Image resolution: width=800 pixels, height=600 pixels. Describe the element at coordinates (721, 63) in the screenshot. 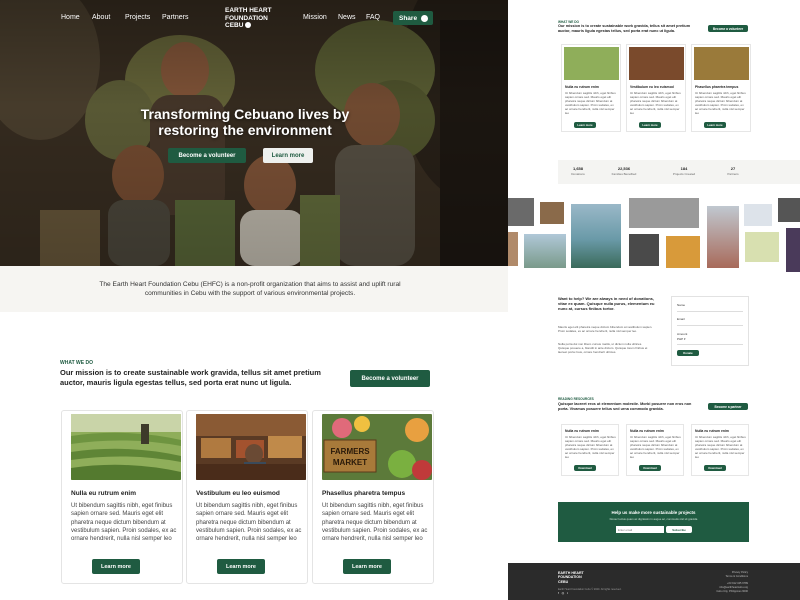

I see `card-image-farmers-market` at that location.